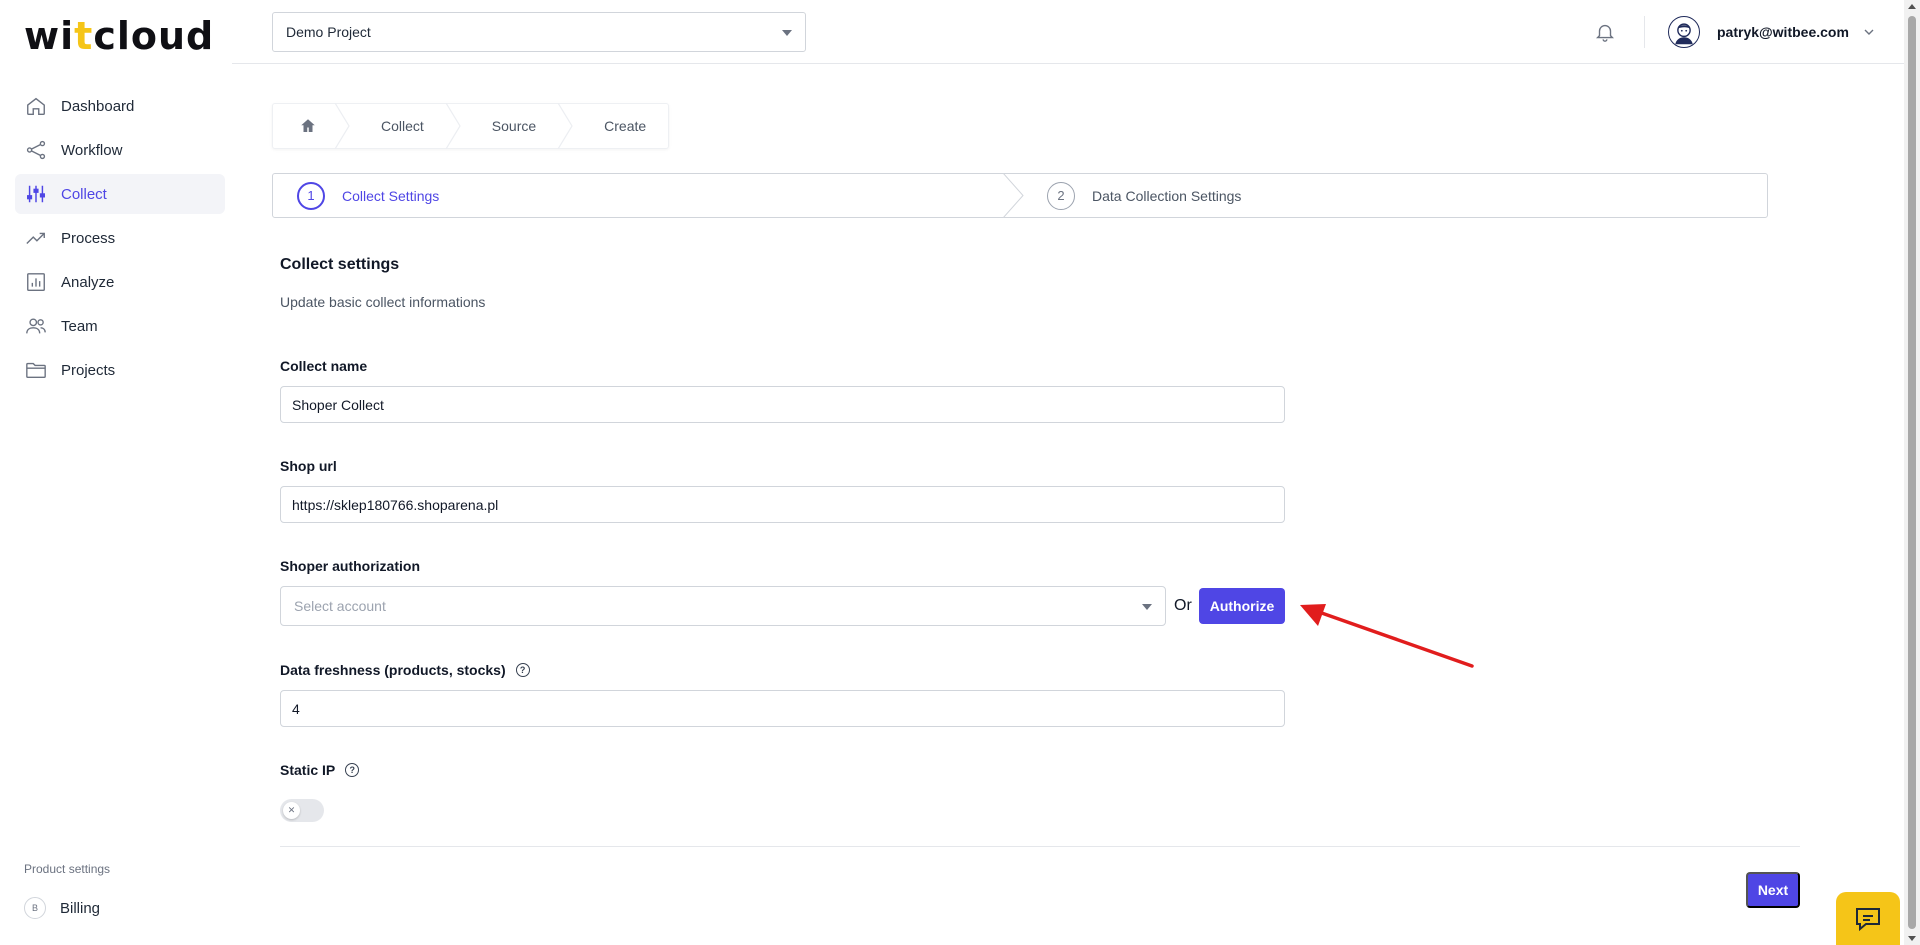 Image resolution: width=1920 pixels, height=945 pixels. What do you see at coordinates (88, 238) in the screenshot?
I see `sidebar-item-label: Process` at bounding box center [88, 238].